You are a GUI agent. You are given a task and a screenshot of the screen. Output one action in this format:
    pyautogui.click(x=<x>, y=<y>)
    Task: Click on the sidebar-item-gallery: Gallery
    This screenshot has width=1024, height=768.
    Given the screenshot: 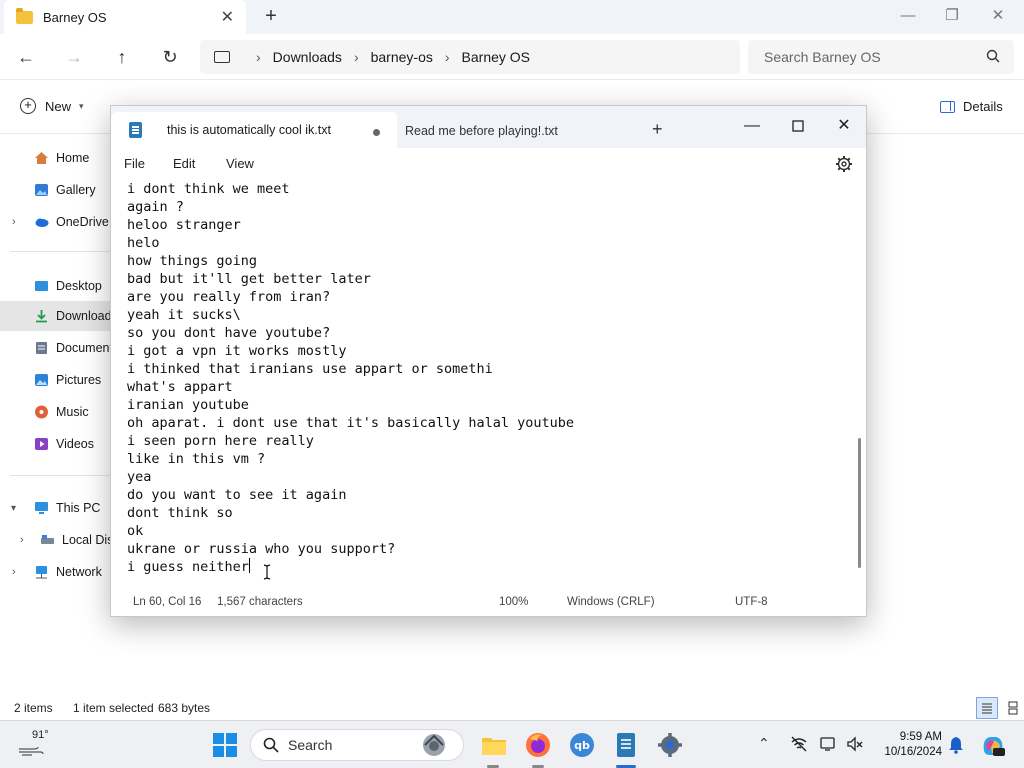 What is the action you would take?
    pyautogui.click(x=56, y=190)
    